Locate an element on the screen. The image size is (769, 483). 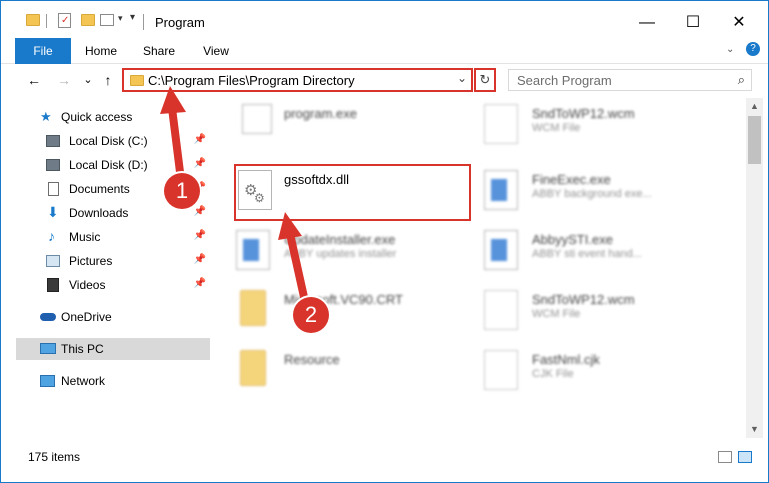
arrow-2-head is located at coordinates (290, 226).